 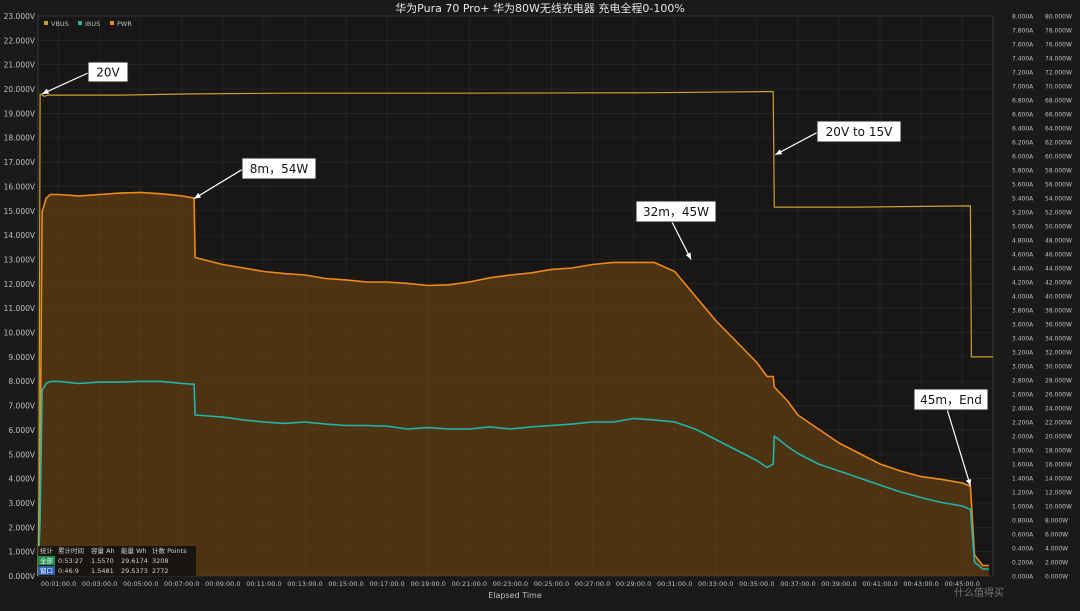 I want to click on y-right-current-tick-label: 1.600A, so click(x=1023, y=465).